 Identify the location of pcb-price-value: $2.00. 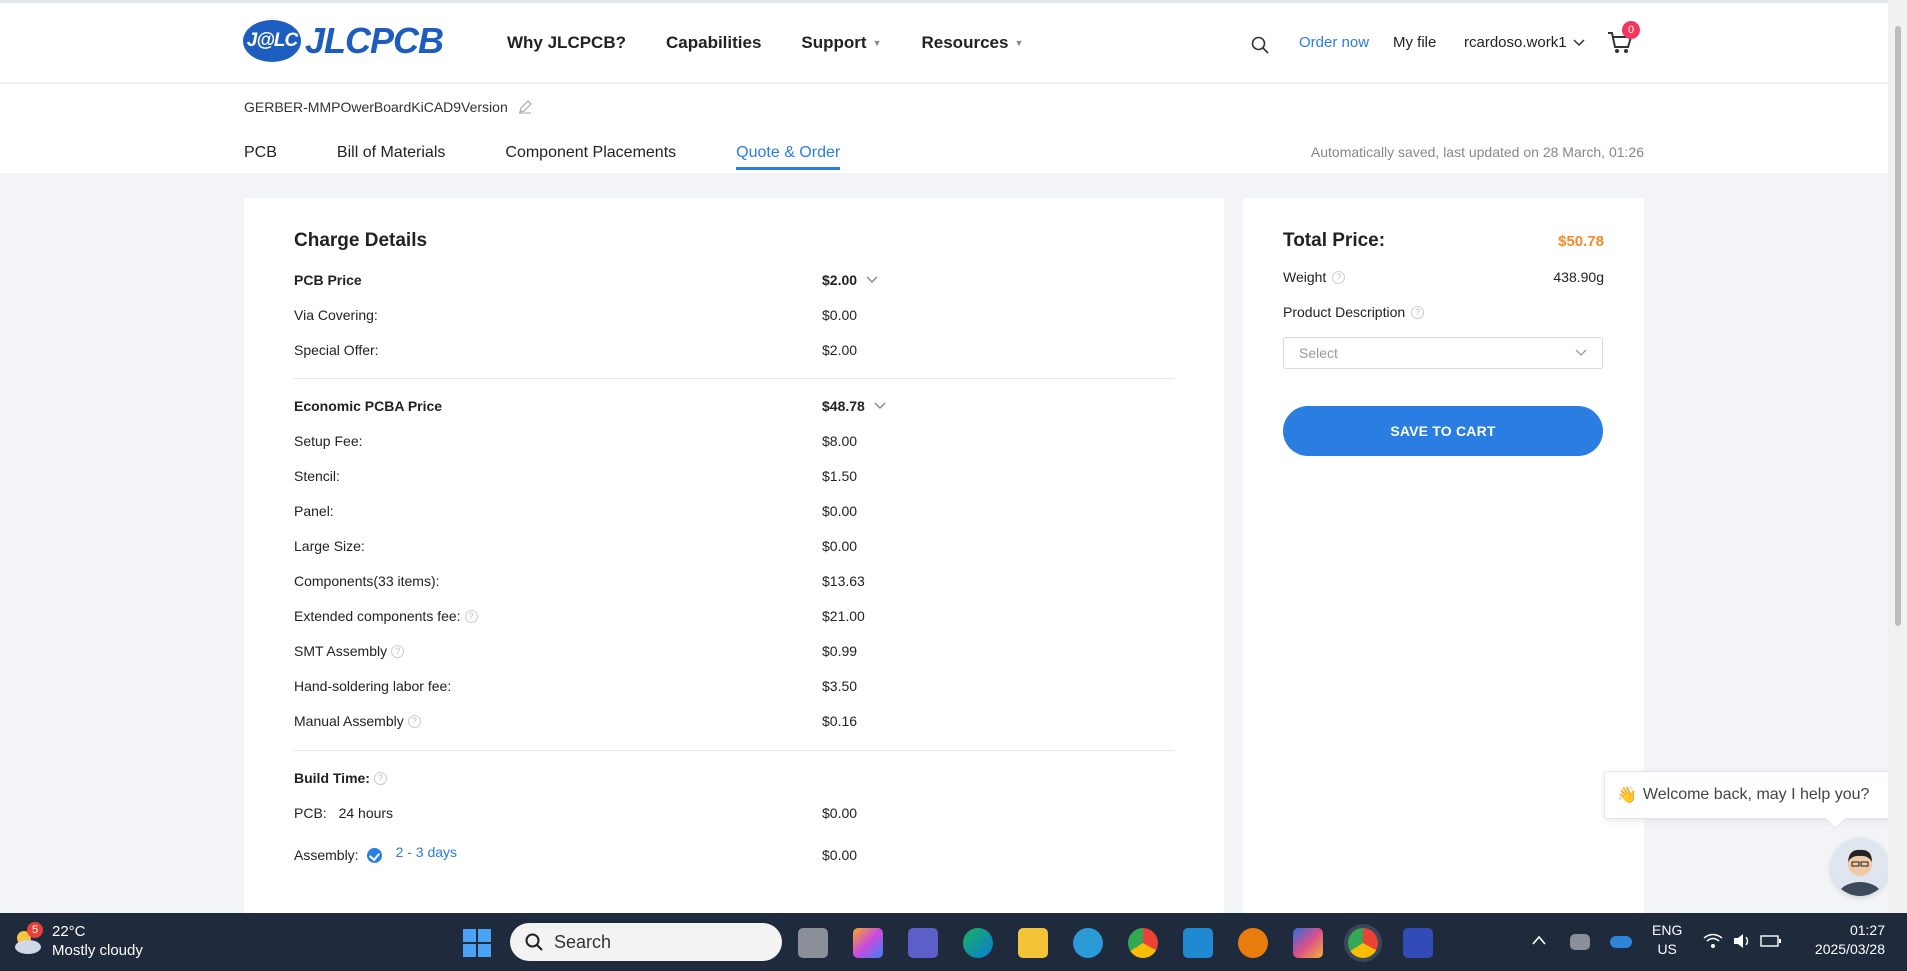
(840, 280).